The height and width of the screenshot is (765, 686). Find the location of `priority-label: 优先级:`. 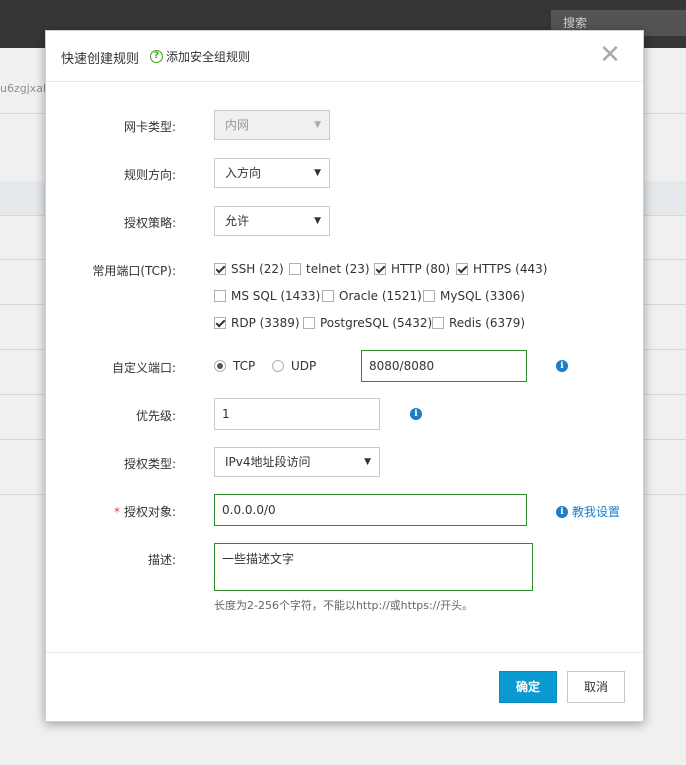

priority-label: 优先级: is located at coordinates (155, 416).